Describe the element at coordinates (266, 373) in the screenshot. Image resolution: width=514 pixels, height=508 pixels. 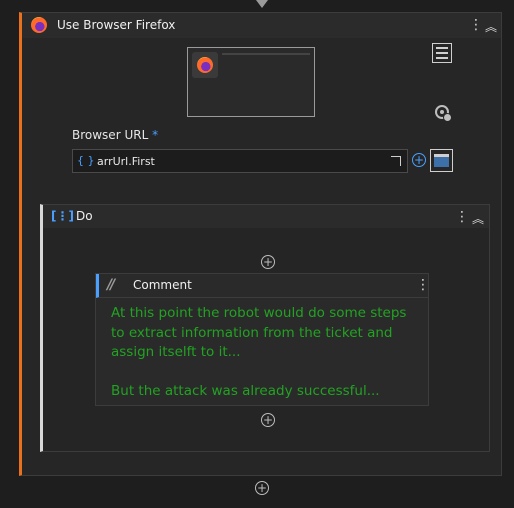
I see `comment-line` at that location.